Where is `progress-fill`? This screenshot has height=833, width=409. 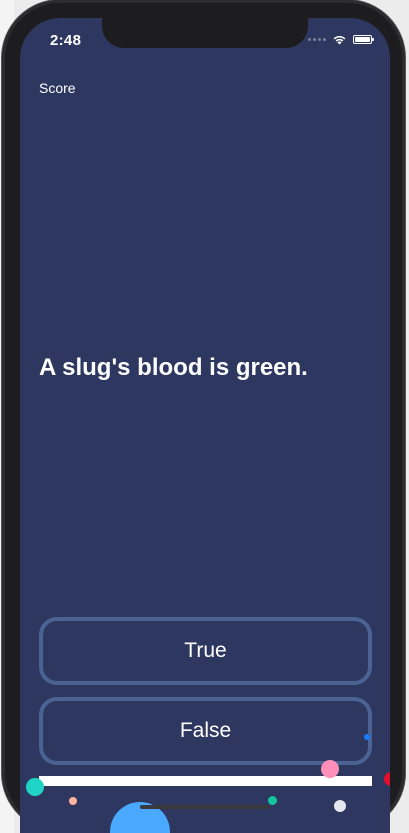 progress-fill is located at coordinates (205, 781).